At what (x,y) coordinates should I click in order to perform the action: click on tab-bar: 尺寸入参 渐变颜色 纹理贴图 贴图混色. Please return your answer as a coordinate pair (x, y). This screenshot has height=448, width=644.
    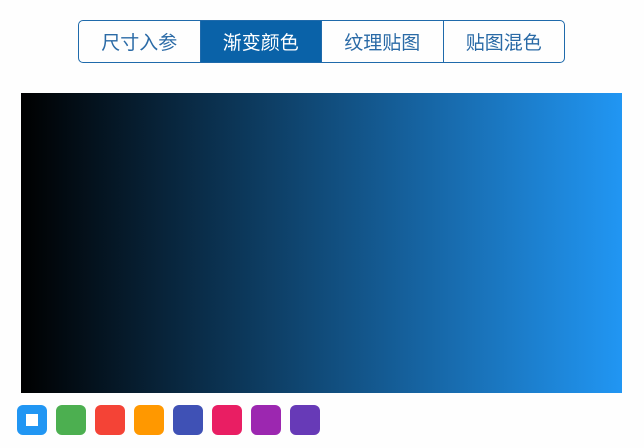
    Looking at the image, I should click on (321, 41).